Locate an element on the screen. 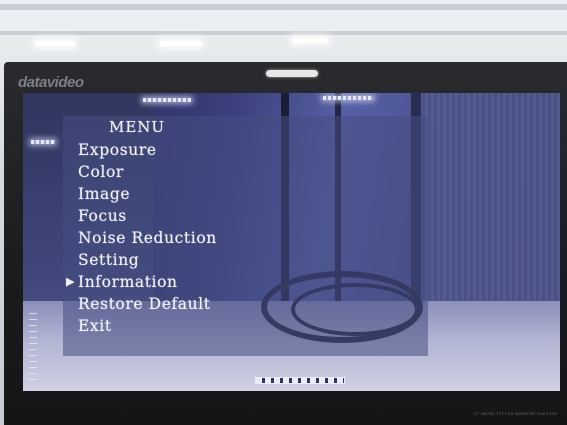 This screenshot has height=425, width=567. menu-item-restore-default: ▶ Restore Default is located at coordinates (140, 304).